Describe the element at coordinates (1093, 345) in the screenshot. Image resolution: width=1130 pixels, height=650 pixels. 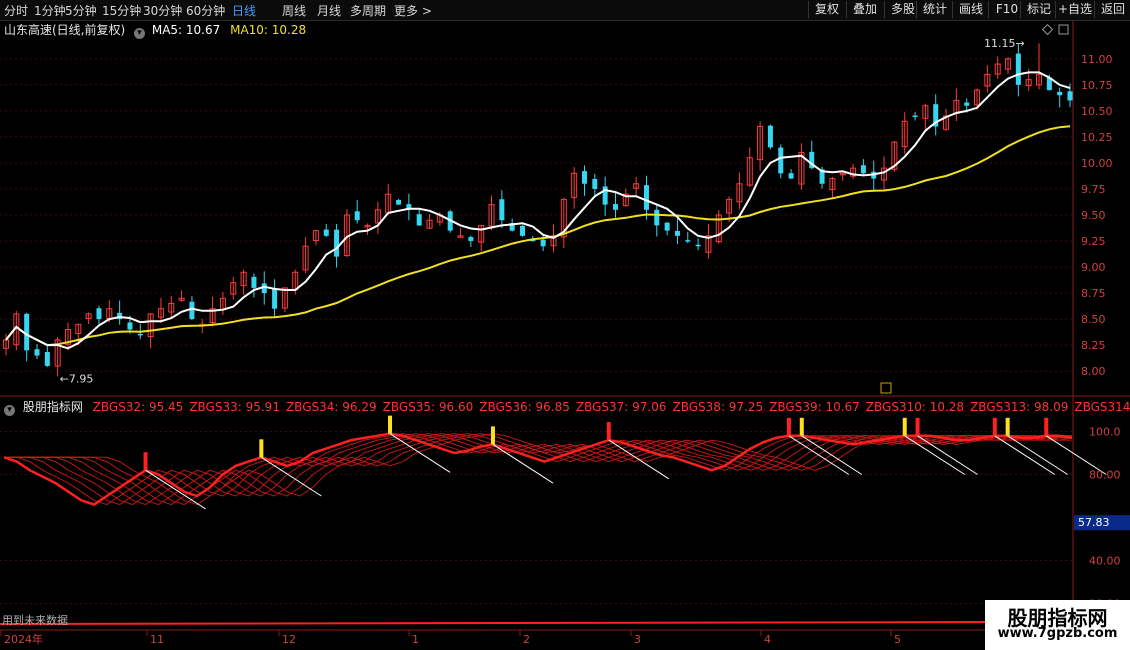
I see `price-tick-label: 8.25` at that location.